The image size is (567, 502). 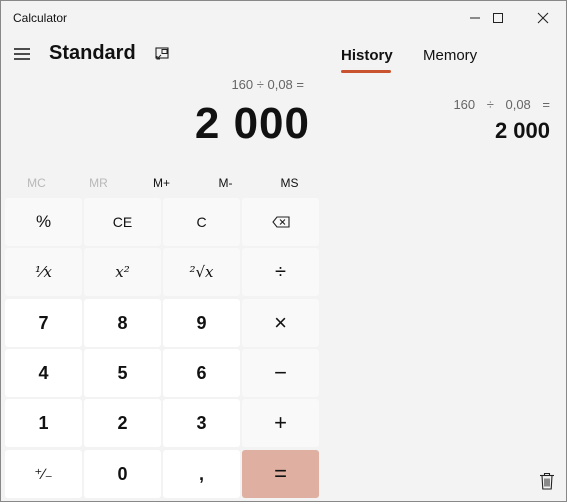 I want to click on digit-2-label: 2, so click(x=122, y=422).